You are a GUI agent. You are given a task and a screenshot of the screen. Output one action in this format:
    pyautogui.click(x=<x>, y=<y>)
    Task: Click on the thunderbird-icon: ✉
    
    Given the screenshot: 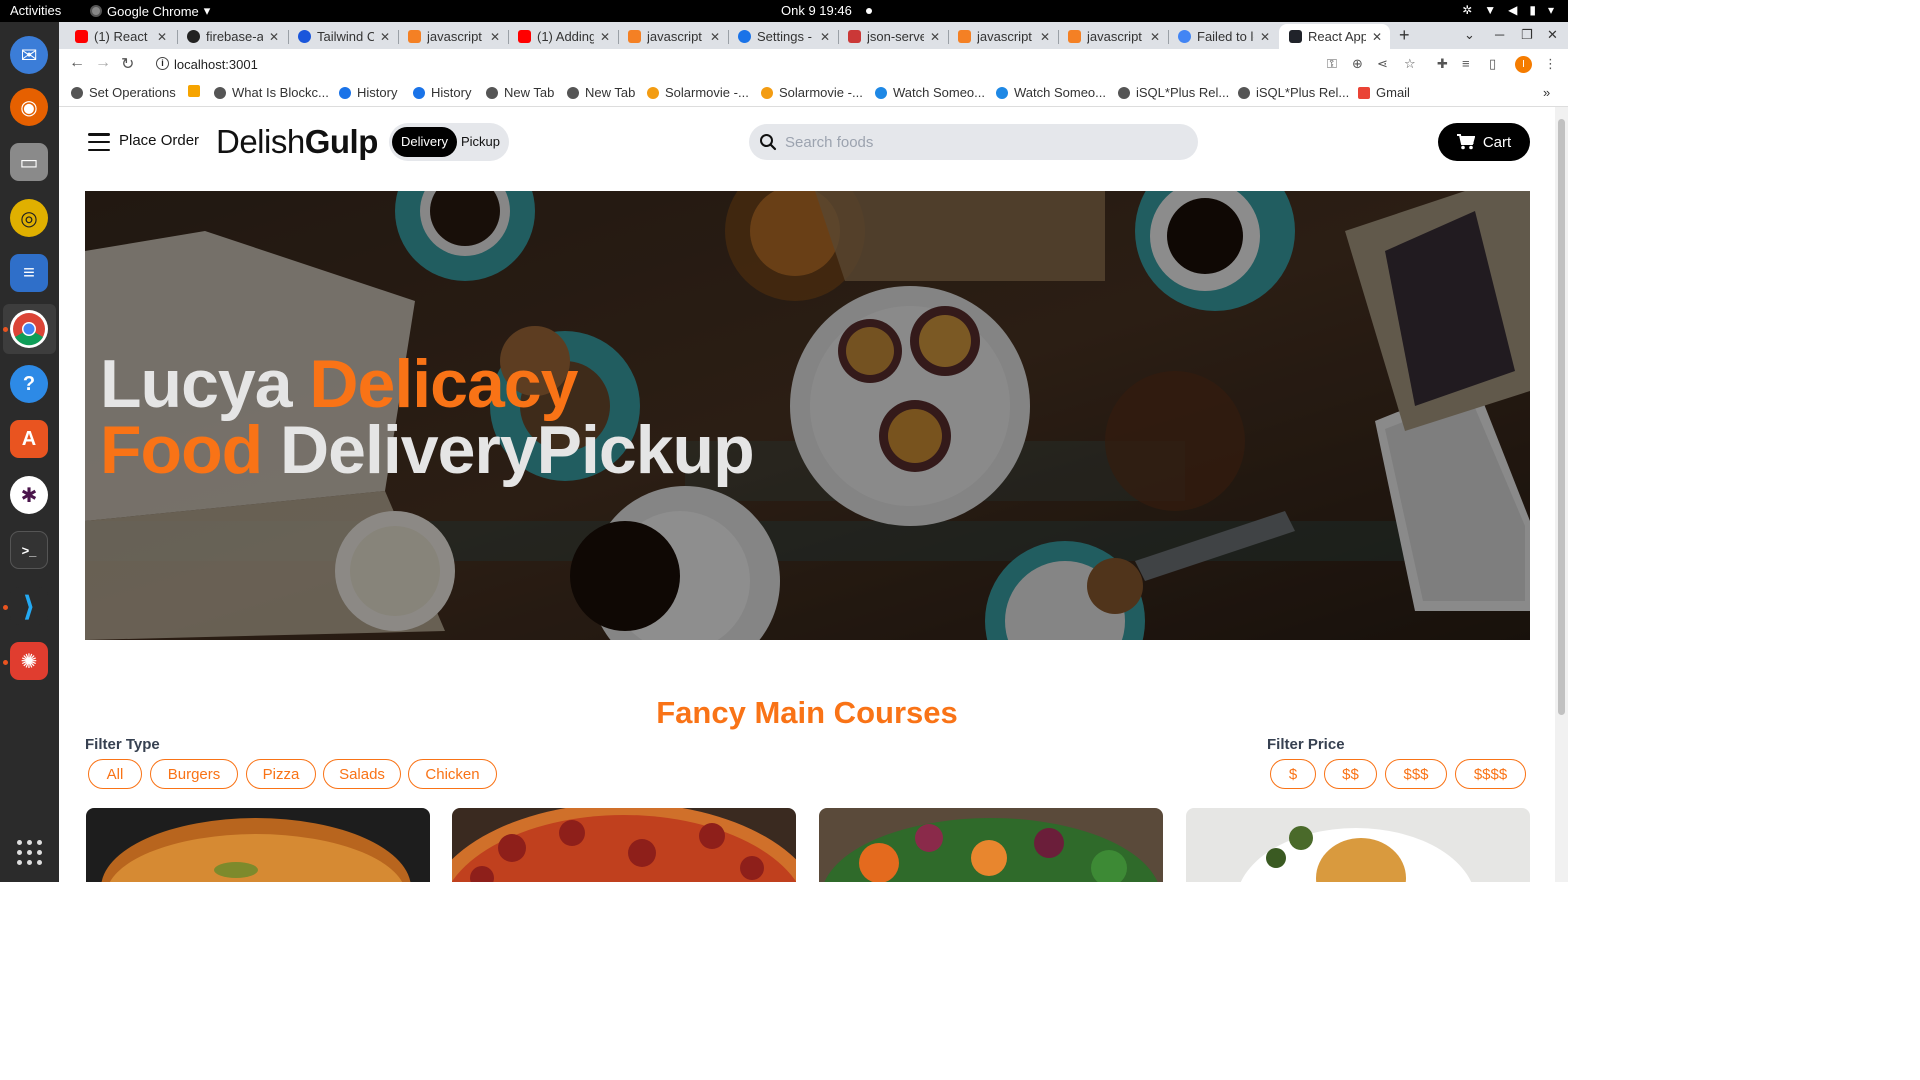 What is the action you would take?
    pyautogui.click(x=29, y=55)
    